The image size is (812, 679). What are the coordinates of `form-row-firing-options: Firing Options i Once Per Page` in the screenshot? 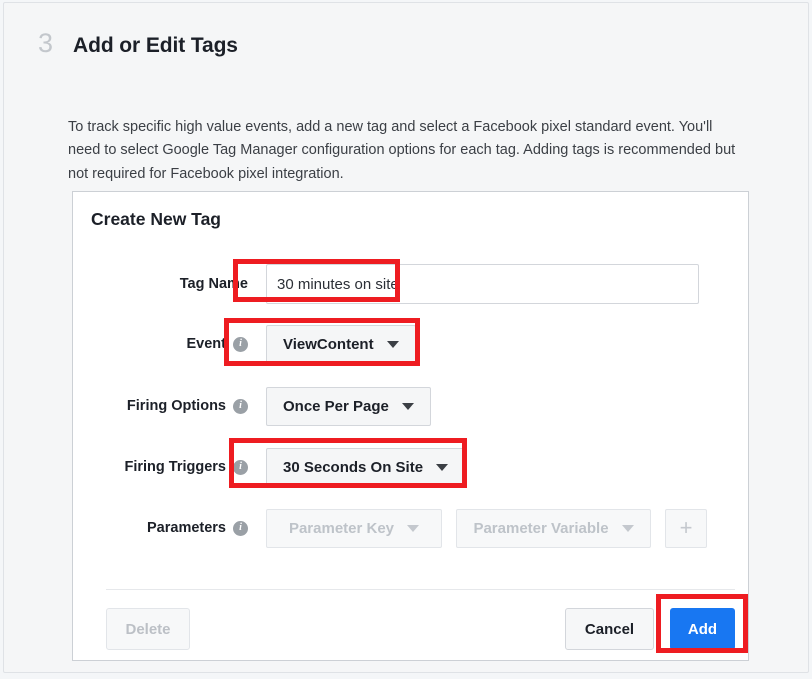 It's located at (410, 406).